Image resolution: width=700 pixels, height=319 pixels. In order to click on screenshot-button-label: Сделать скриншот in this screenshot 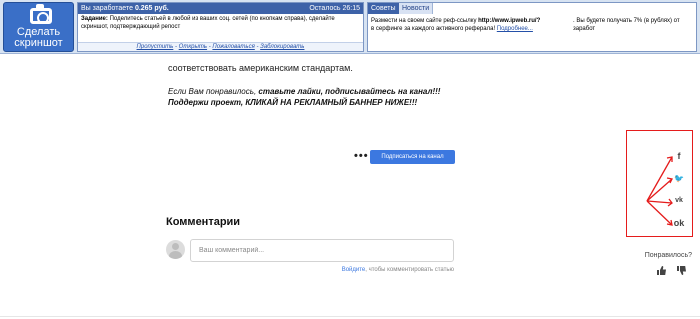, I will do `click(38, 37)`.